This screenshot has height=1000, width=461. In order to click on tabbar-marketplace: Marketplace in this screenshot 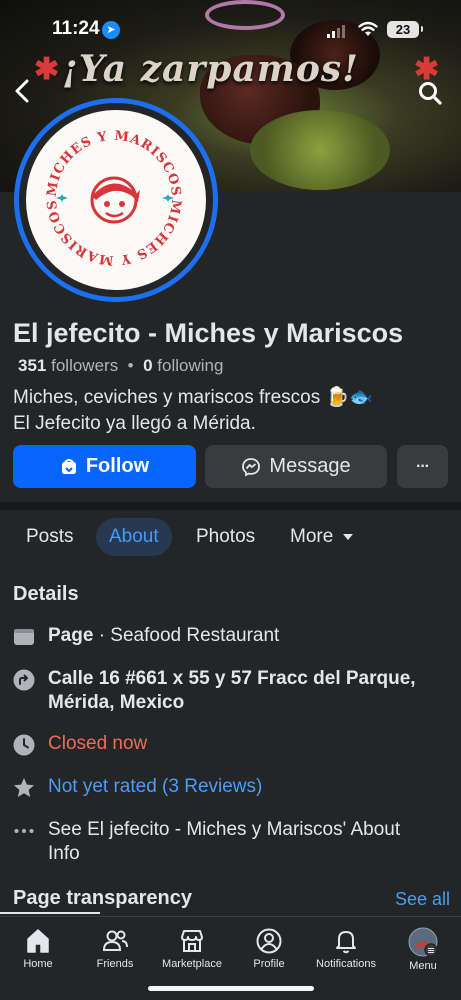, I will do `click(192, 948)`.